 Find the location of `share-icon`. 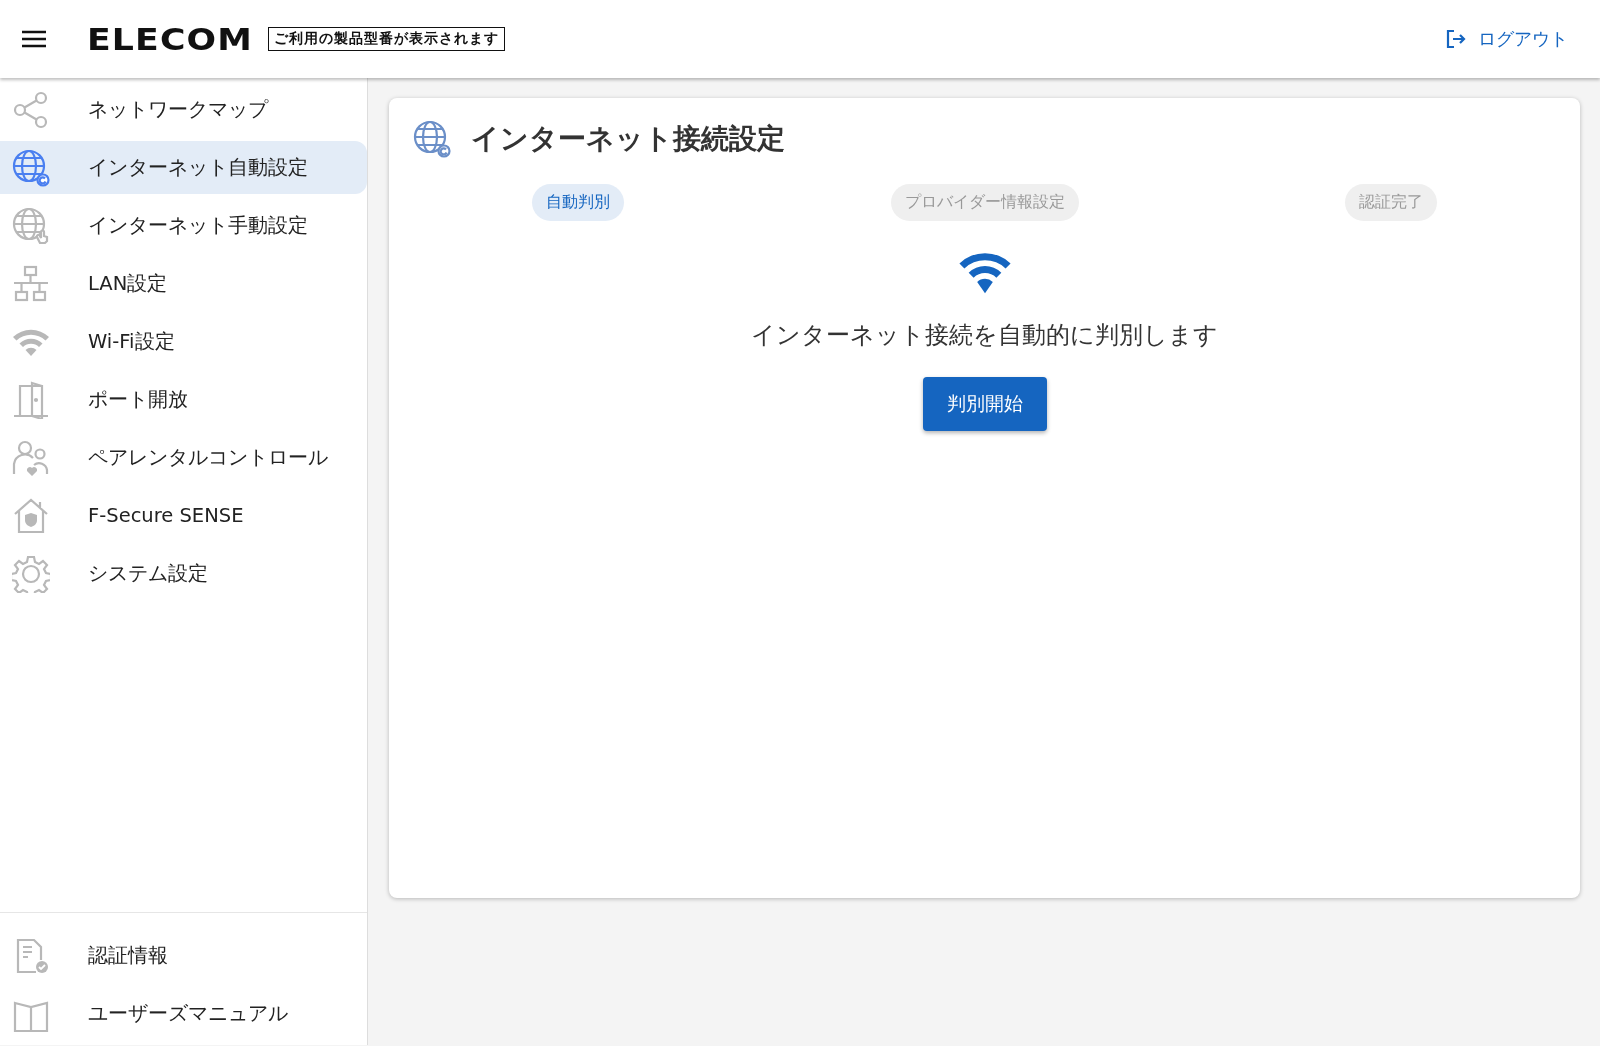

share-icon is located at coordinates (31, 109).